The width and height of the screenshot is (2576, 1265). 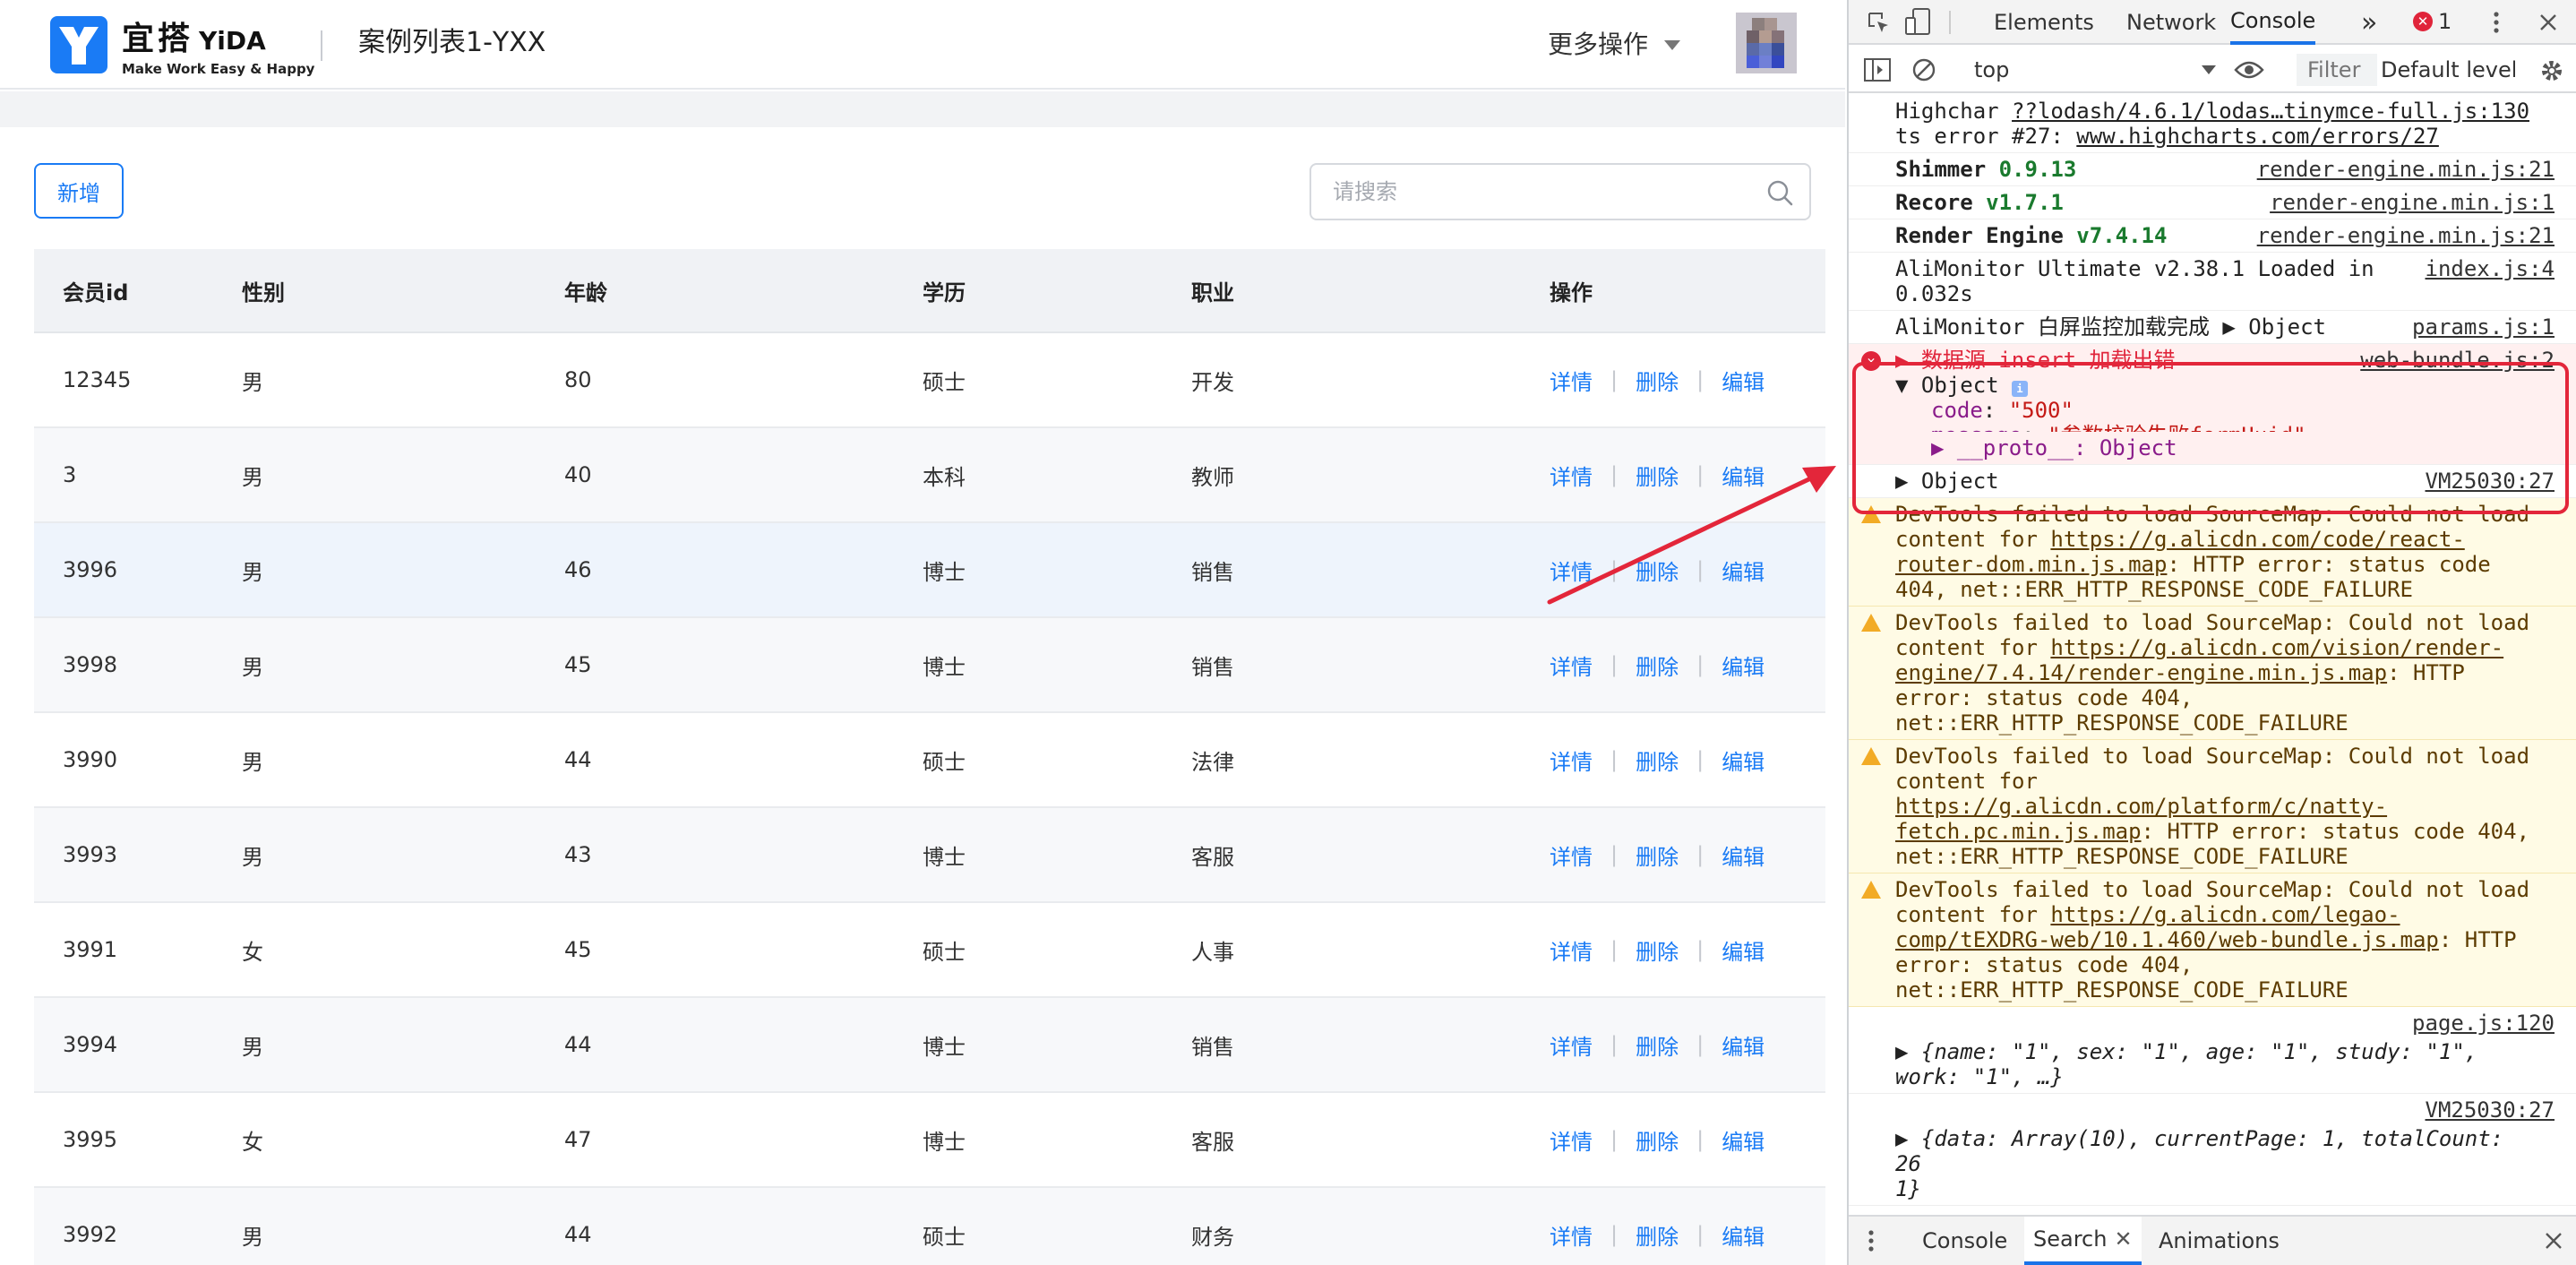 I want to click on error-url-link: www.highcharts.com/errors/27, so click(x=2257, y=136).